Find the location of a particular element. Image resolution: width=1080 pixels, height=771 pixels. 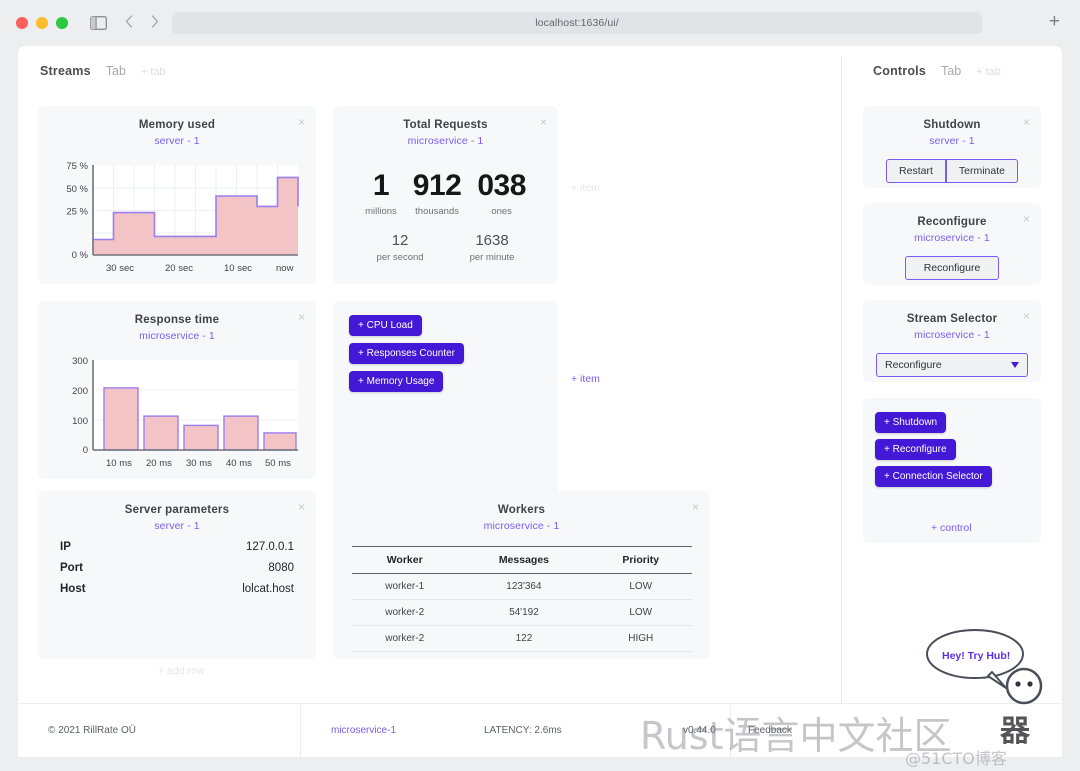

svg-text: 25 % is located at coordinates (77, 212).